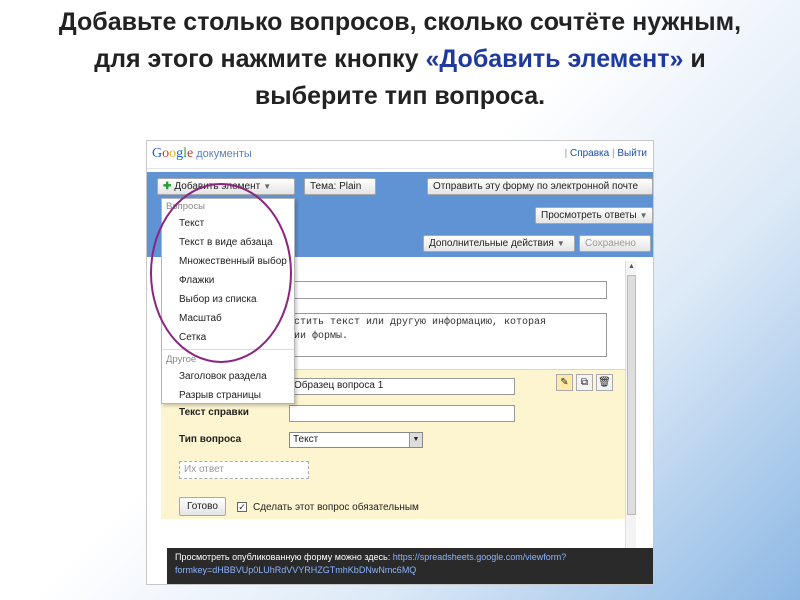 The image size is (800, 600). I want to click on required-checkbox: ✓, so click(242, 507).